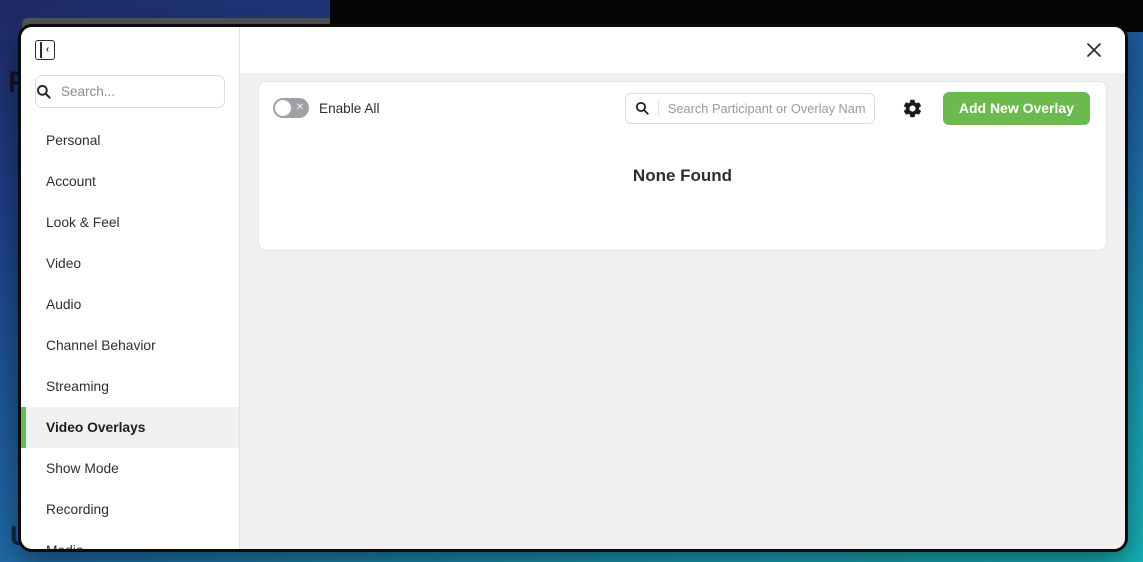  Describe the element at coordinates (299, 107) in the screenshot. I see `toggle-off-icon: ✕` at that location.